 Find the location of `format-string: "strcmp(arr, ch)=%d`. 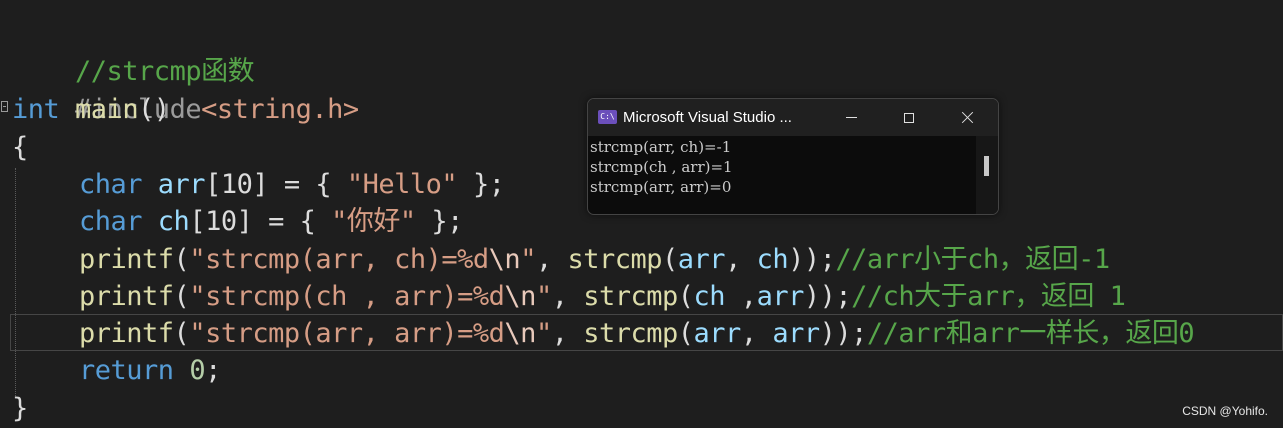

format-string: "strcmp(arr, ch)=%d is located at coordinates (339, 259).